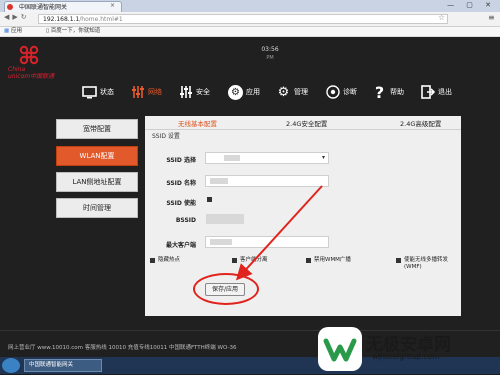  What do you see at coordinates (63, 365) in the screenshot?
I see `taskbar-browser-item: 中国联通智能网关` at bounding box center [63, 365].